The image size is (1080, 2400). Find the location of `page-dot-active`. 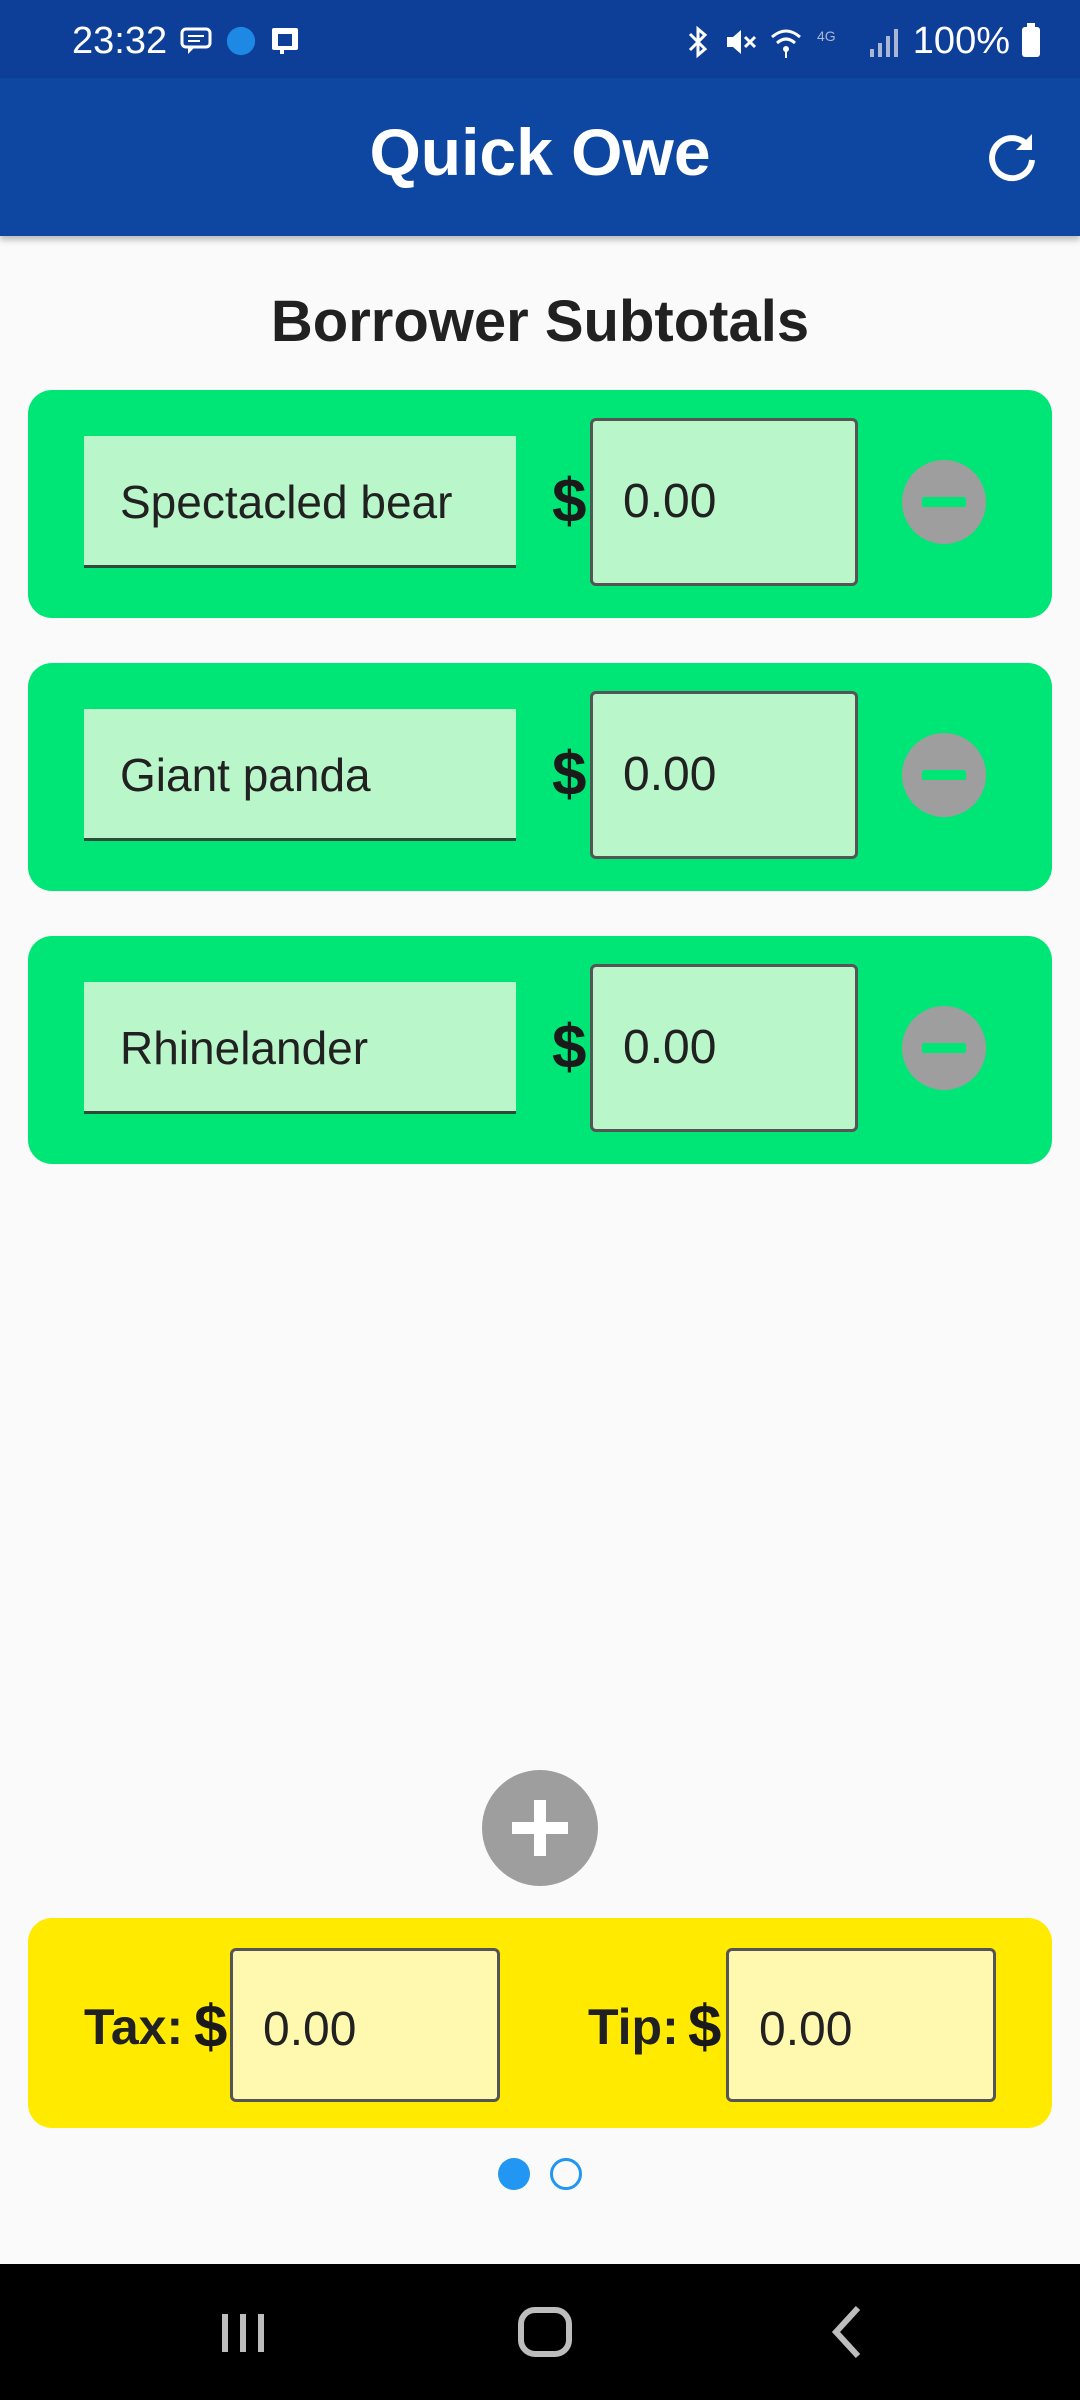

page-dot-active is located at coordinates (514, 2174).